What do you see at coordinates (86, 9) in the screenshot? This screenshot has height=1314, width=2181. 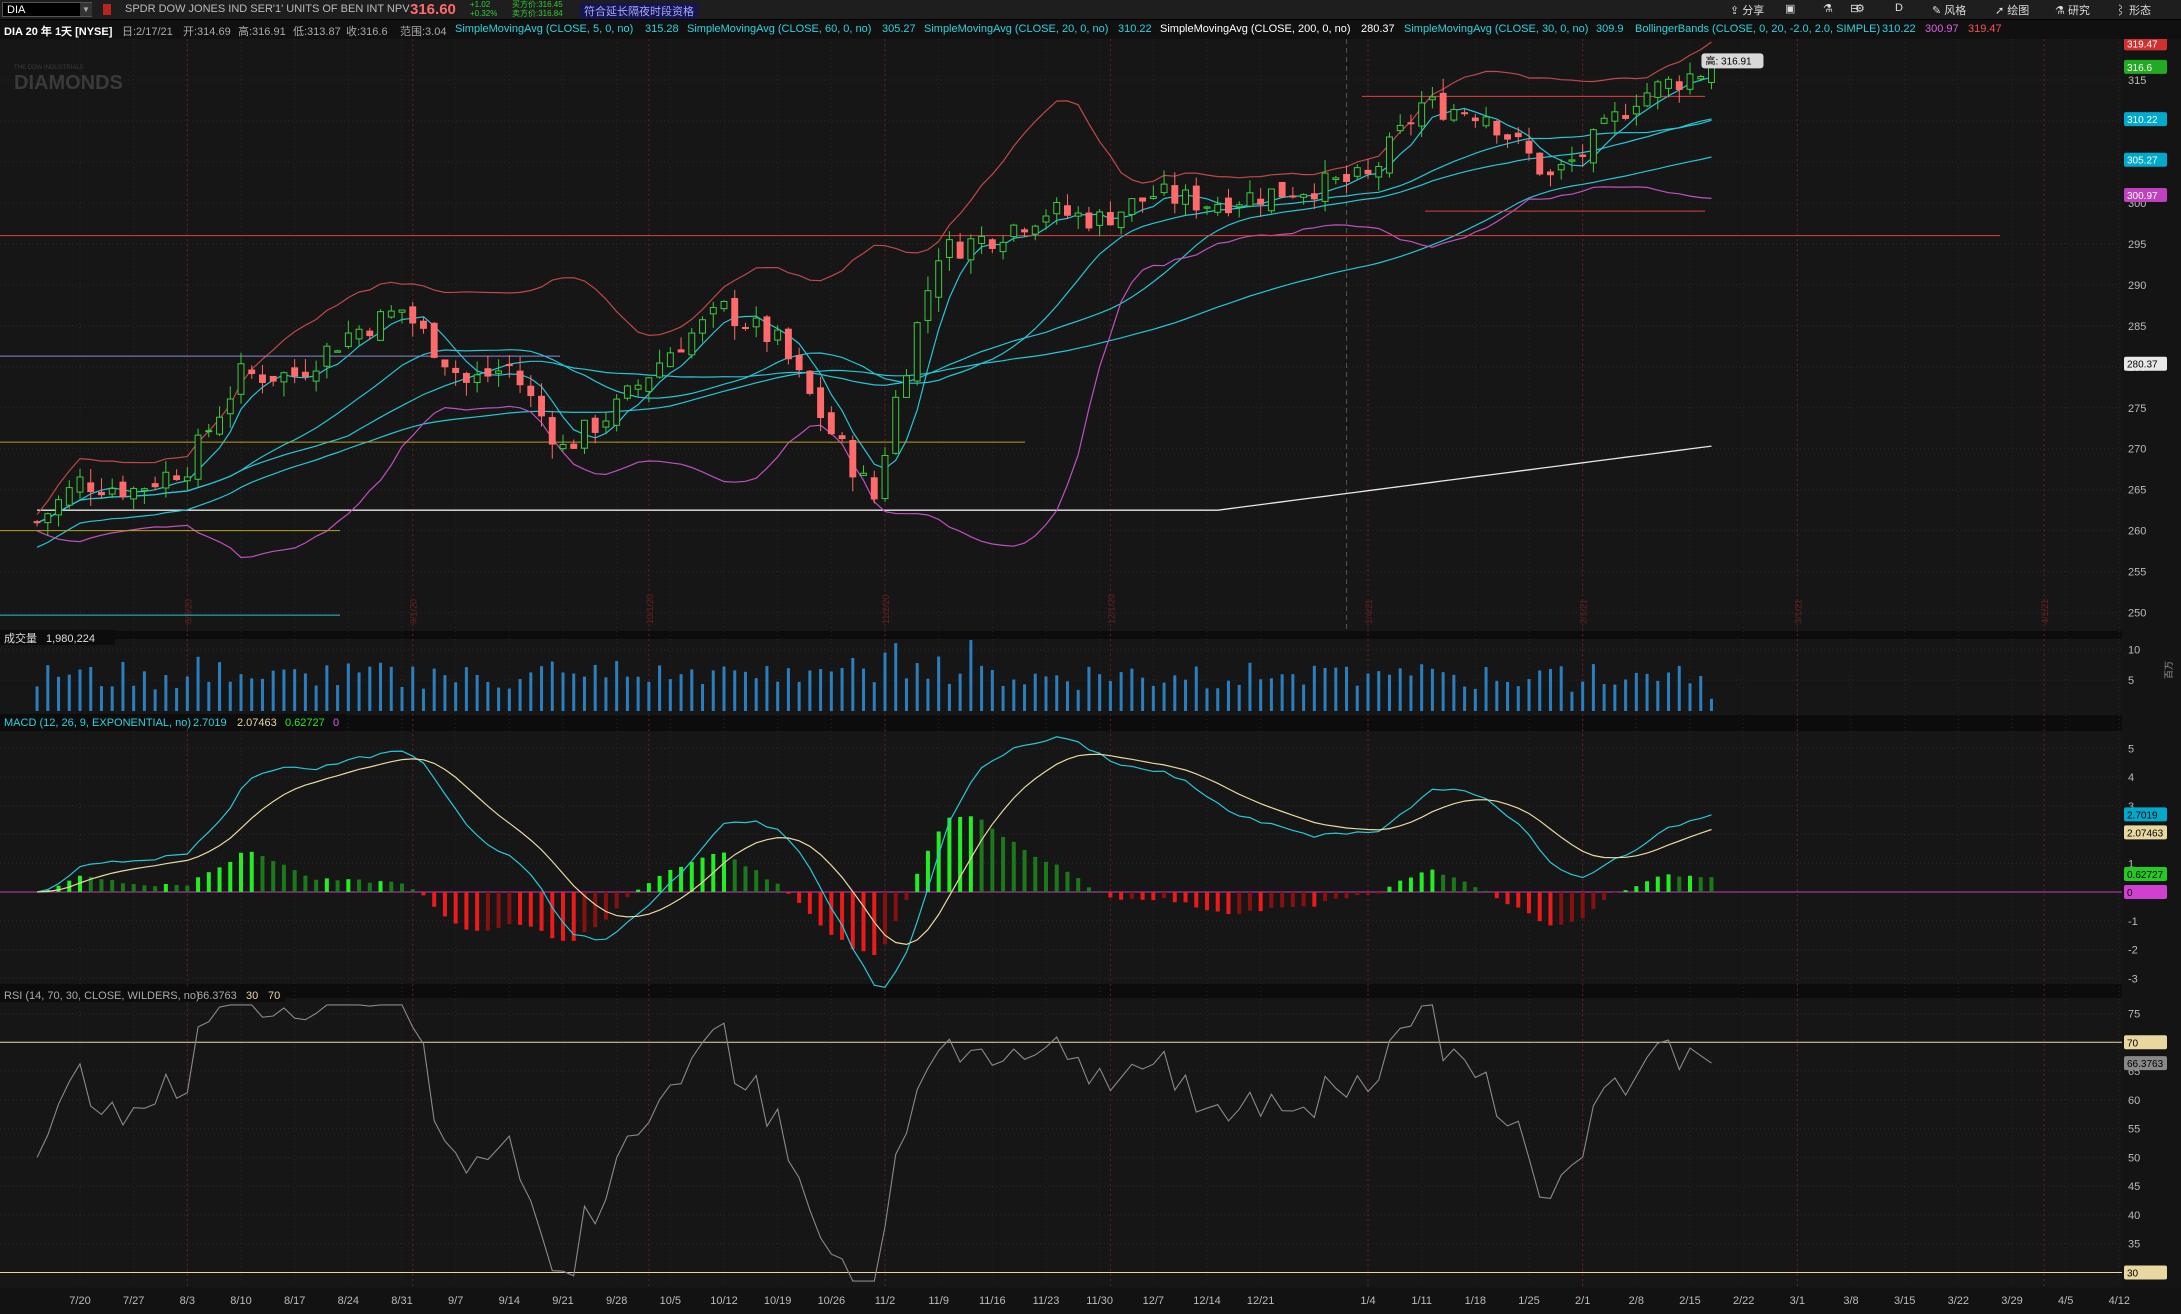 I see `chevron-down-icon: ▼` at bounding box center [86, 9].